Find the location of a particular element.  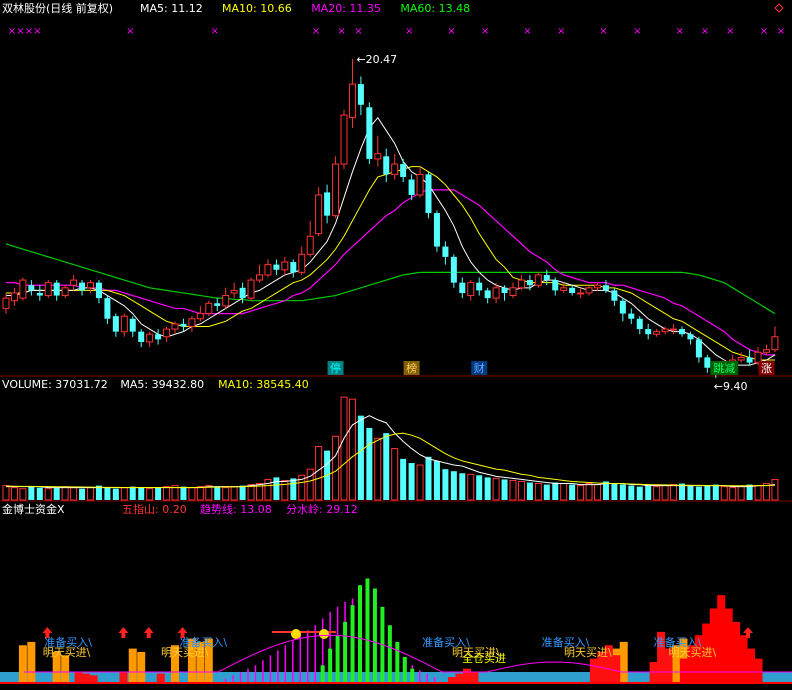

low-price-label: ←9.40 is located at coordinates (731, 386).